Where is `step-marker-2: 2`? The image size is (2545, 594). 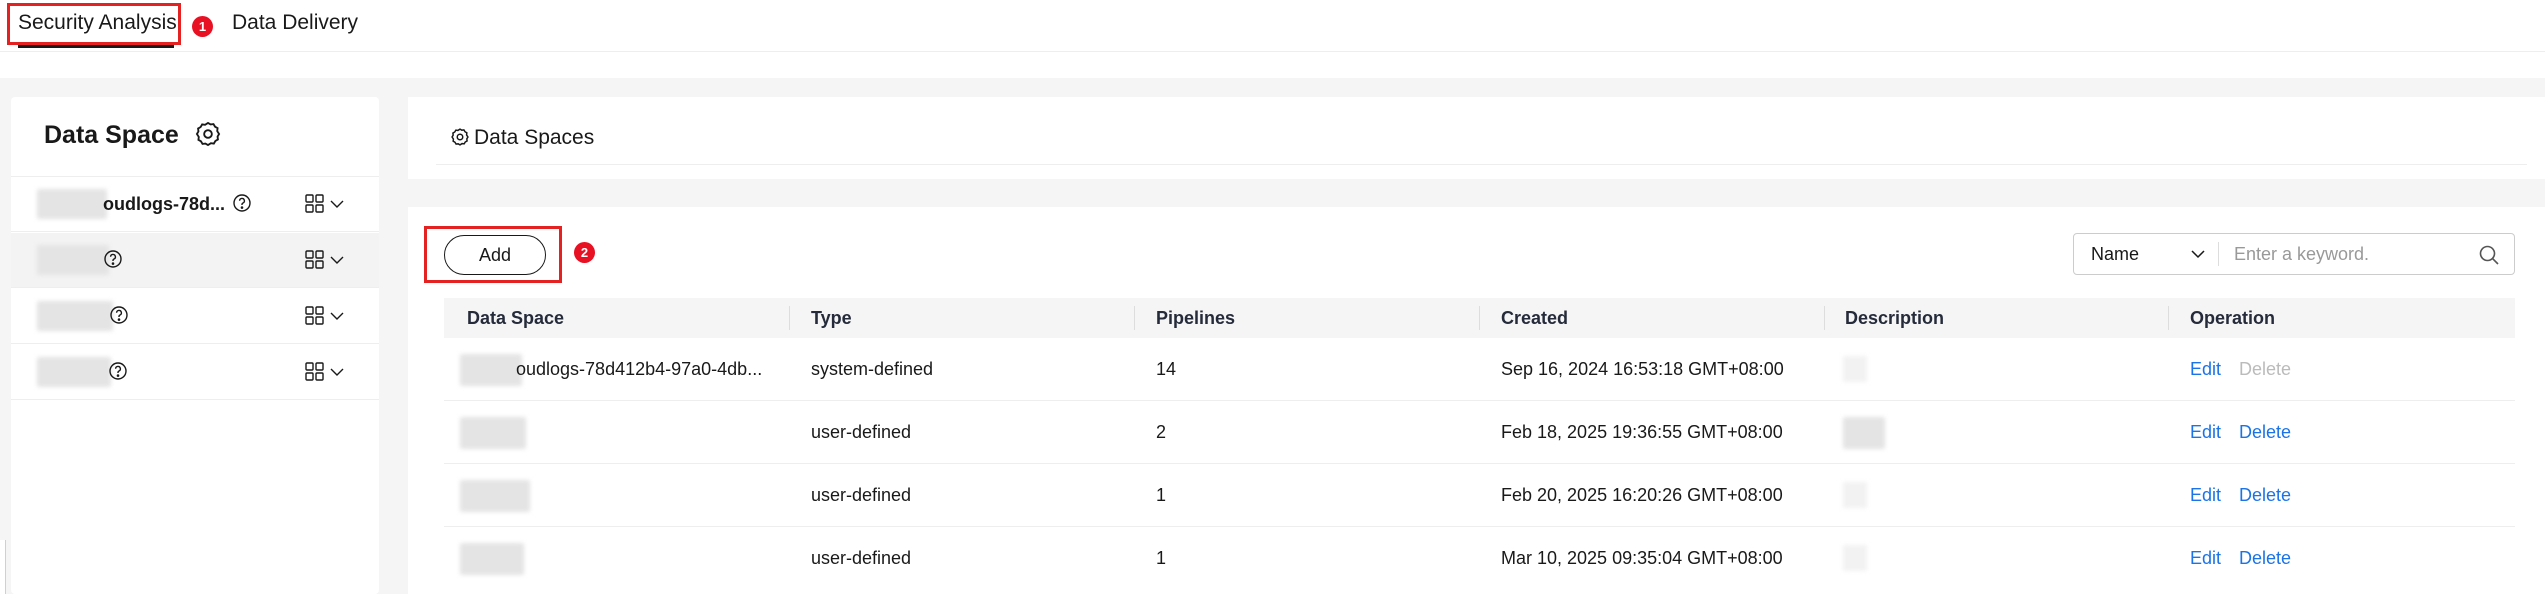
step-marker-2: 2 is located at coordinates (584, 252).